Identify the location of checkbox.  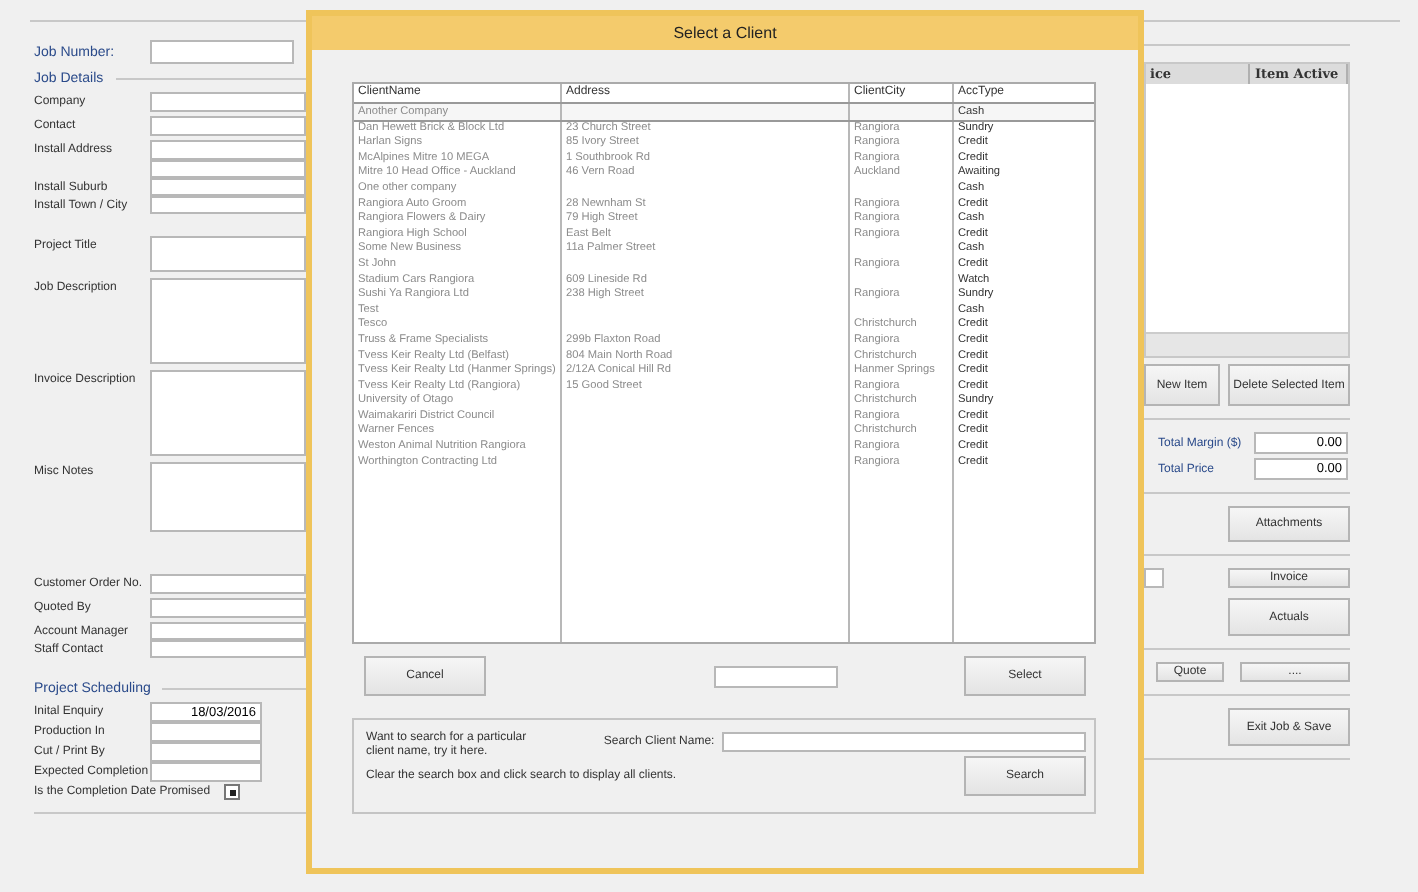
(232, 792).